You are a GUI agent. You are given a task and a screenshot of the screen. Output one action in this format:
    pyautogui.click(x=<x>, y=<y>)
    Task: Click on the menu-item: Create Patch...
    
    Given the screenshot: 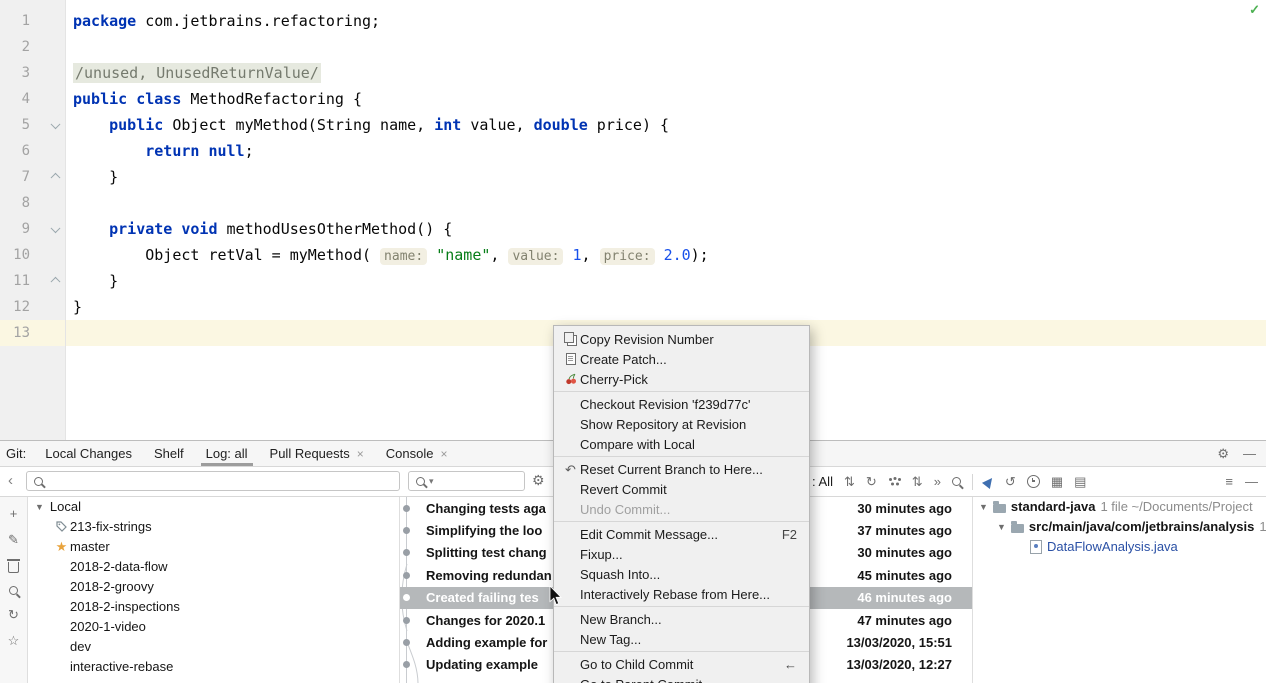 What is the action you would take?
    pyautogui.click(x=681, y=359)
    